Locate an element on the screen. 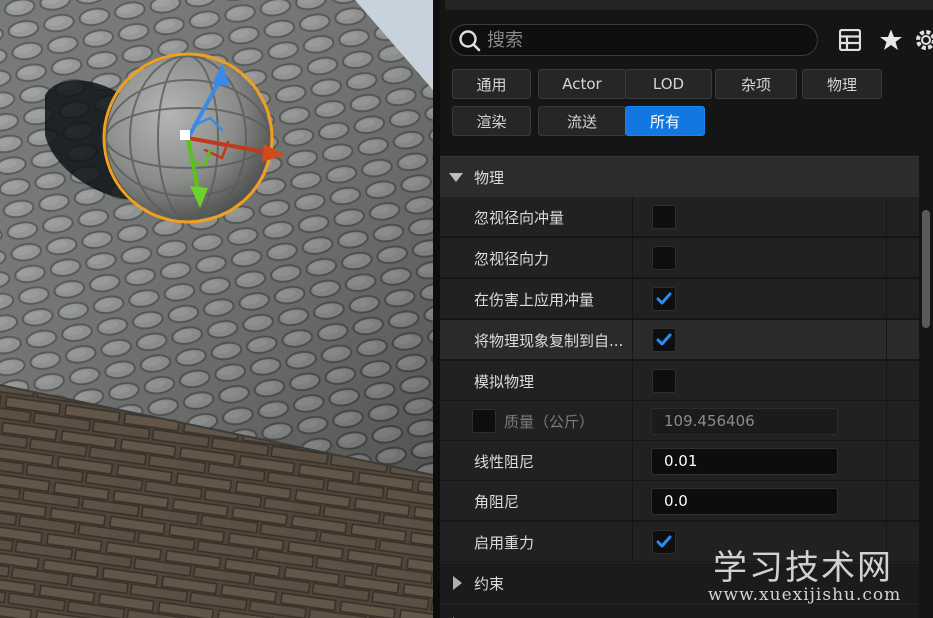 This screenshot has width=933, height=618. expand-triangle-icon is located at coordinates (457, 583).